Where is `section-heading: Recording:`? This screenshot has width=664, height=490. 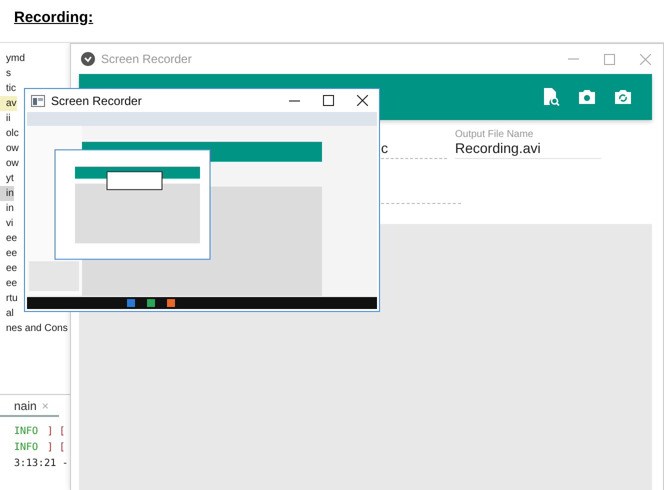 section-heading: Recording: is located at coordinates (54, 18).